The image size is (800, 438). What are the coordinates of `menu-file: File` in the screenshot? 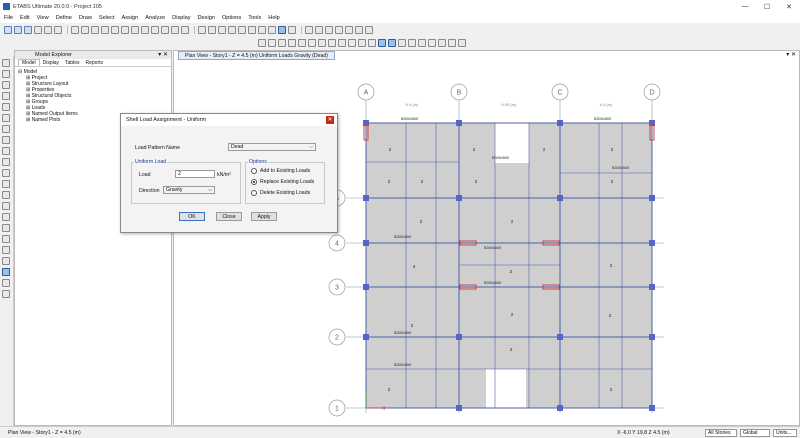 It's located at (8, 18).